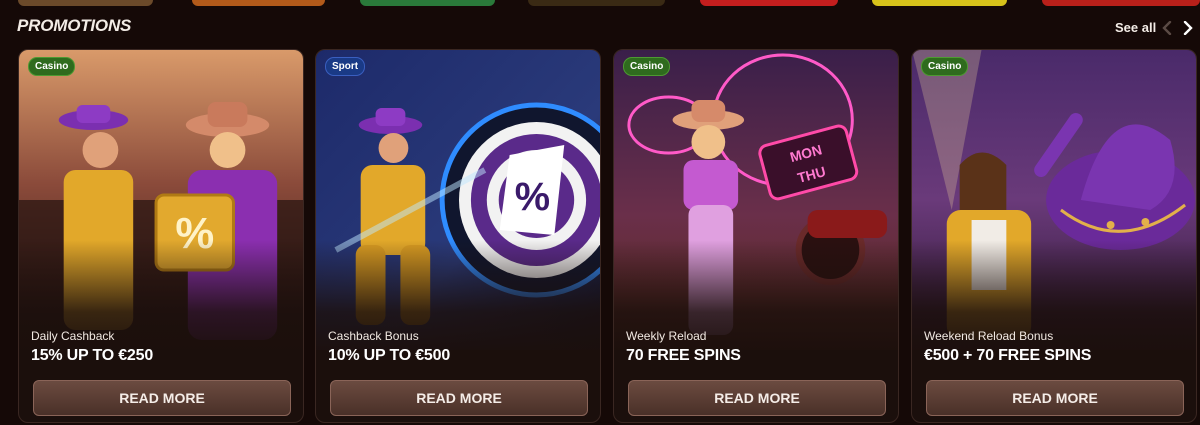  Describe the element at coordinates (1008, 355) in the screenshot. I see `promo-offer: €500 + 70 FREE SPINS` at that location.